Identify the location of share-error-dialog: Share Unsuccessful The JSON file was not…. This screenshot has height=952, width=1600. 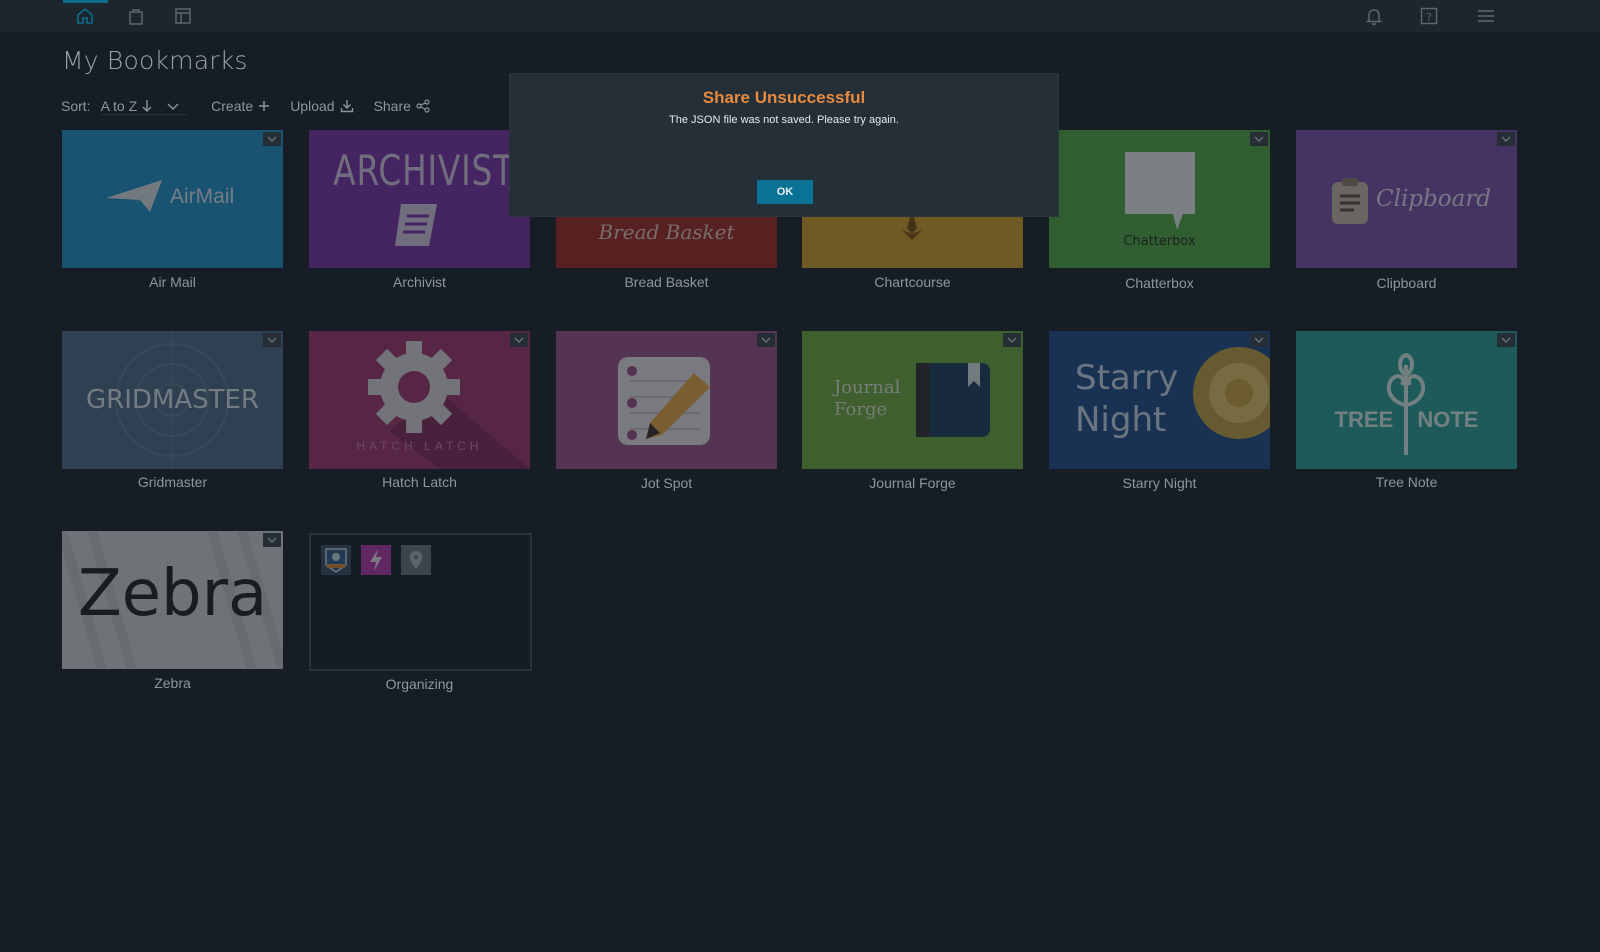
(784, 145).